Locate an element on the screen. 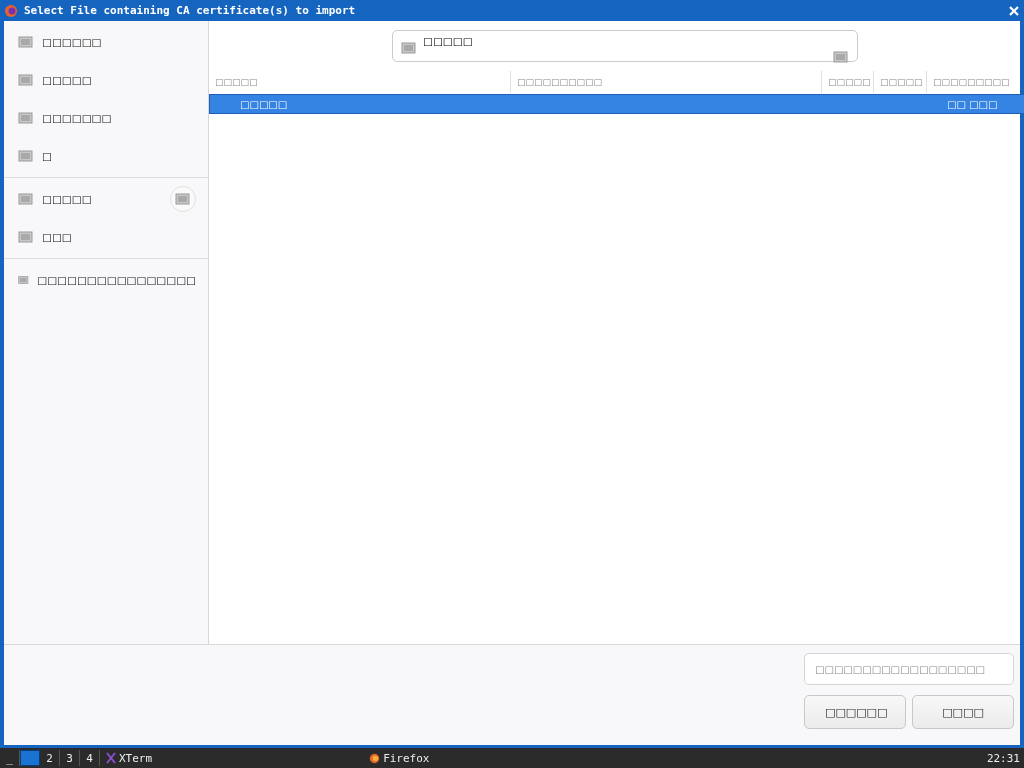  sidebar-item: □□□□□□□□□□□□□□□□ is located at coordinates (116, 280).